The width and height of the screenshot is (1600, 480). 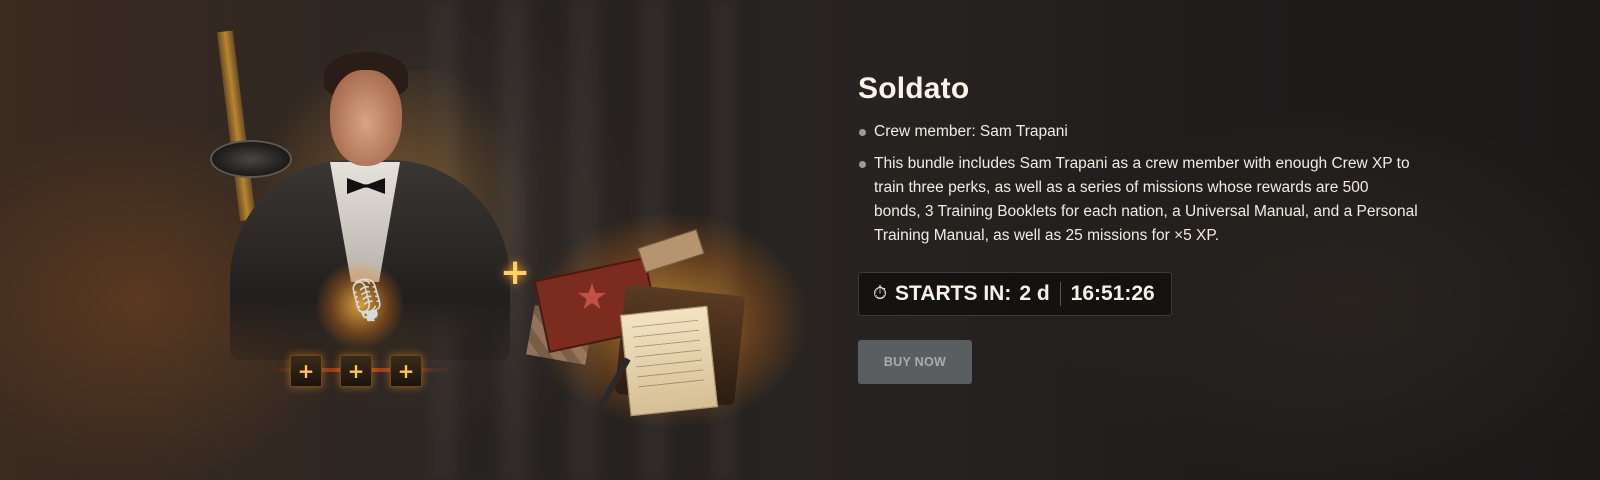 I want to click on timer-divider, so click(x=1060, y=294).